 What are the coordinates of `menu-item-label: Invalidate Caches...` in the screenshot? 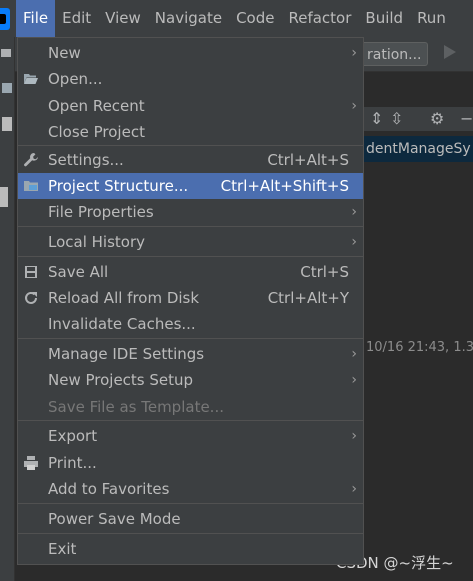 It's located at (122, 324).